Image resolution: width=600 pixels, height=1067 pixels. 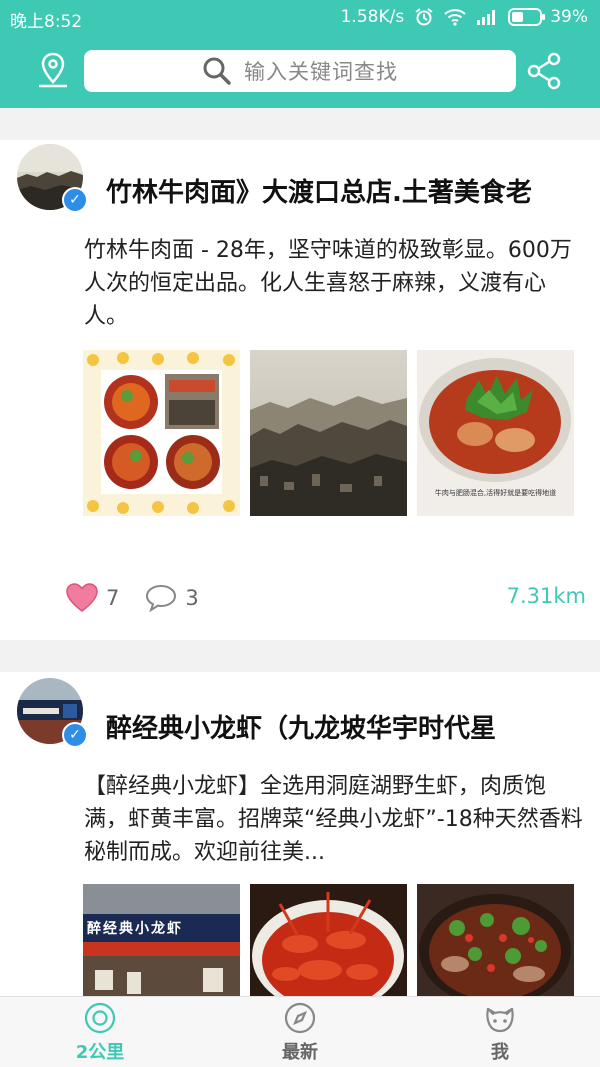 I want to click on tab-label: 最新, so click(x=300, y=1052).